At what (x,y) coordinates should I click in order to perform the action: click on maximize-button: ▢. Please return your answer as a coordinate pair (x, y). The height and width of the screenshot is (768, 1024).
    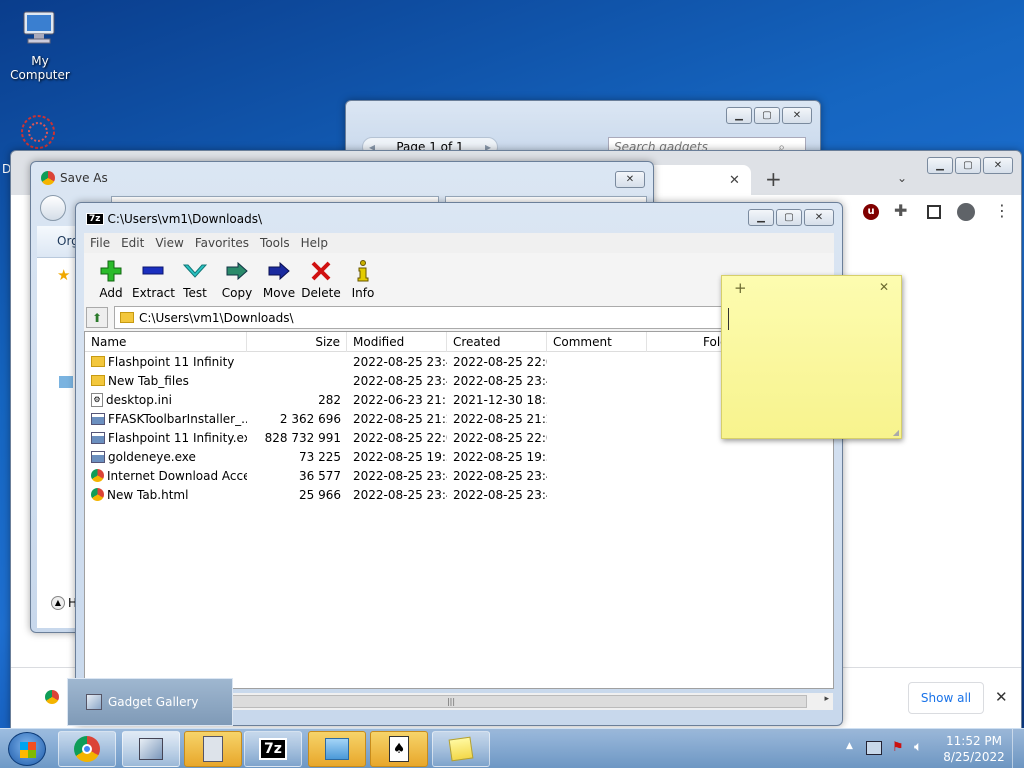
    Looking at the image, I should click on (767, 115).